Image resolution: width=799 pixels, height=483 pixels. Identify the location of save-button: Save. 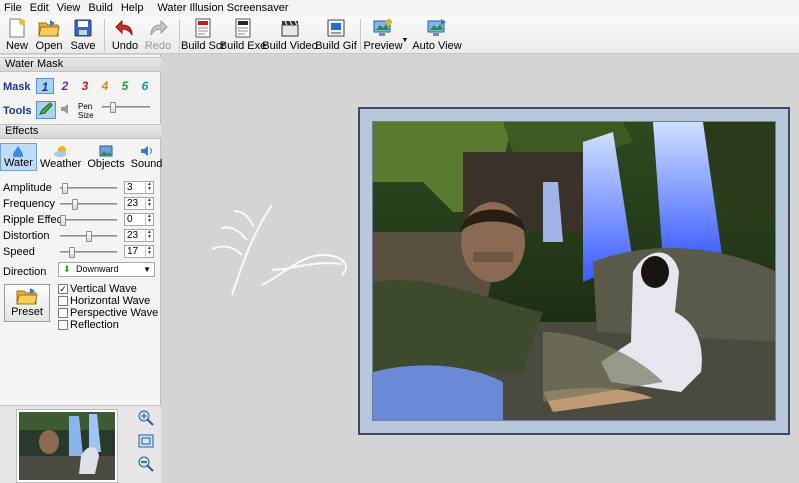
(83, 35).